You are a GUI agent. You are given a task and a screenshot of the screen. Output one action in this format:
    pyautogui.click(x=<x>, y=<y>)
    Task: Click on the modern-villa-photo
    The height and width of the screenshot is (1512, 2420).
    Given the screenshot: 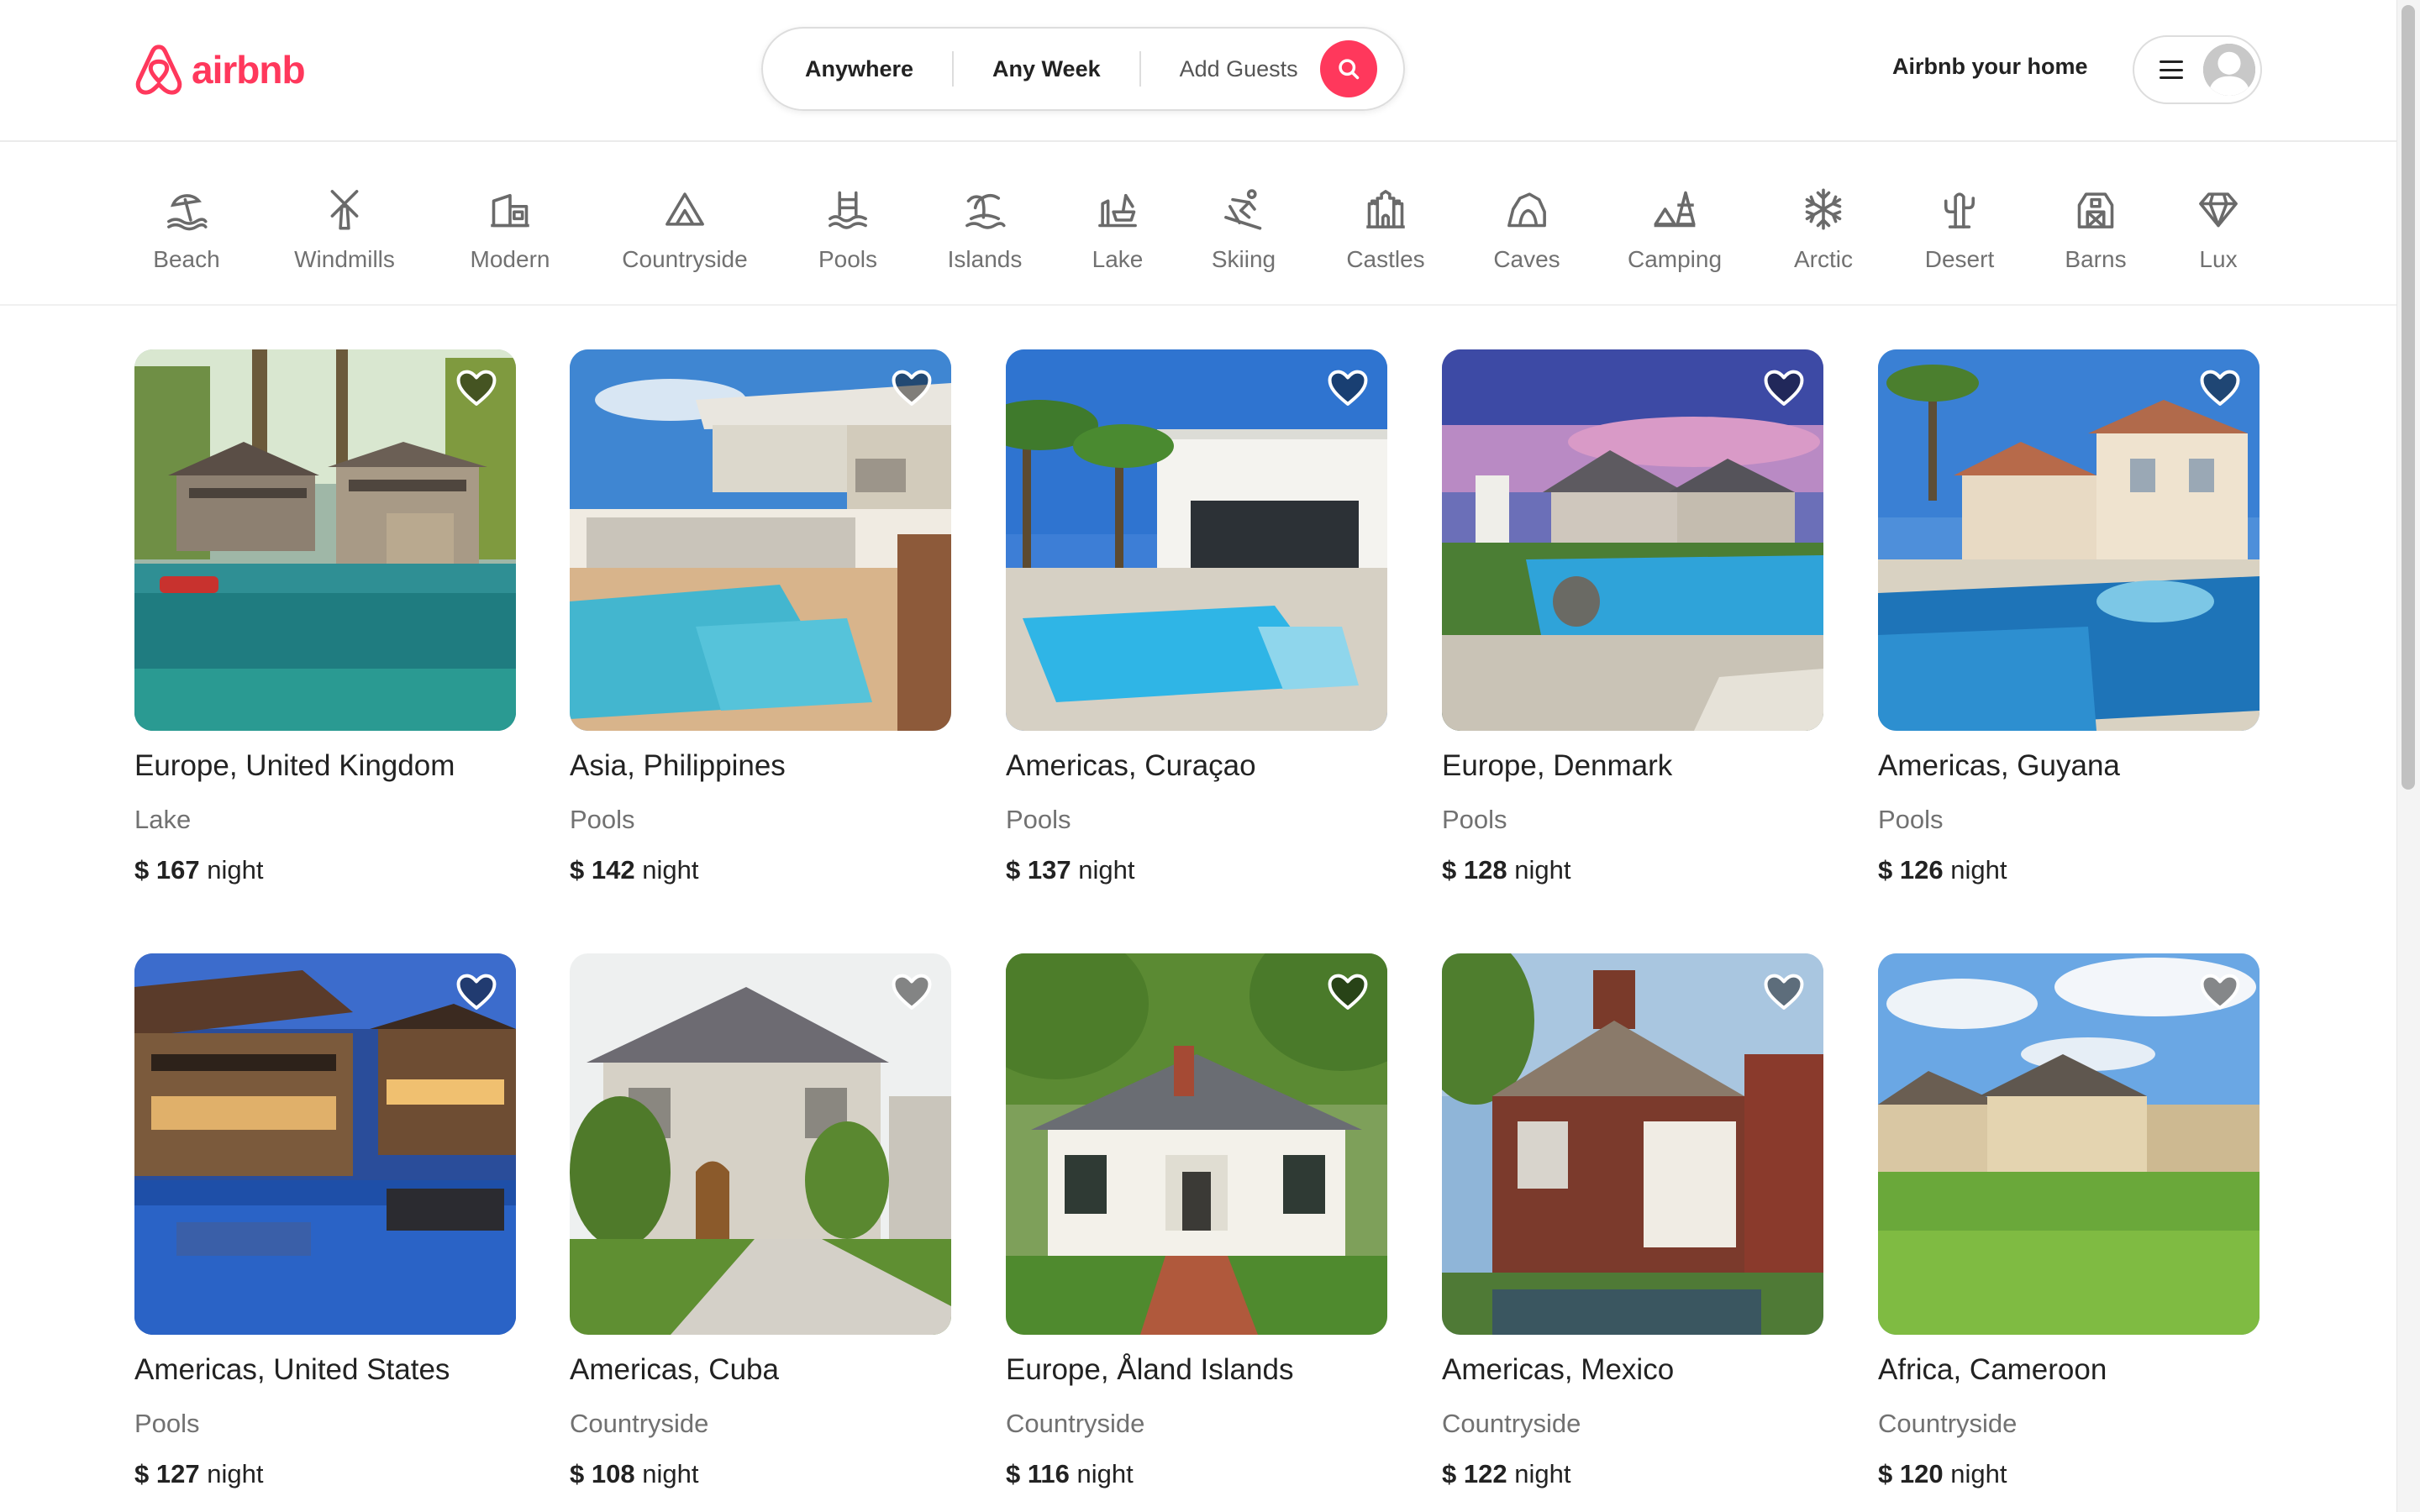 What is the action you would take?
    pyautogui.click(x=1196, y=540)
    